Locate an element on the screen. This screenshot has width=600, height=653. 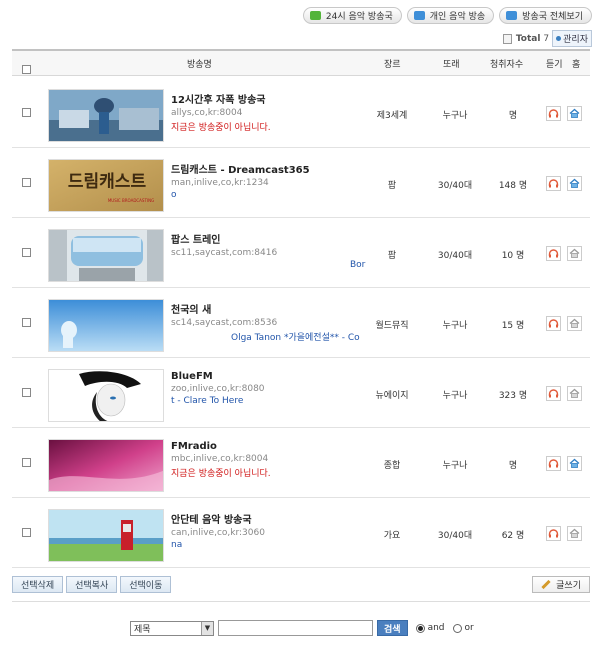
col-listeners: 청취자수 is located at coordinates (507, 65).